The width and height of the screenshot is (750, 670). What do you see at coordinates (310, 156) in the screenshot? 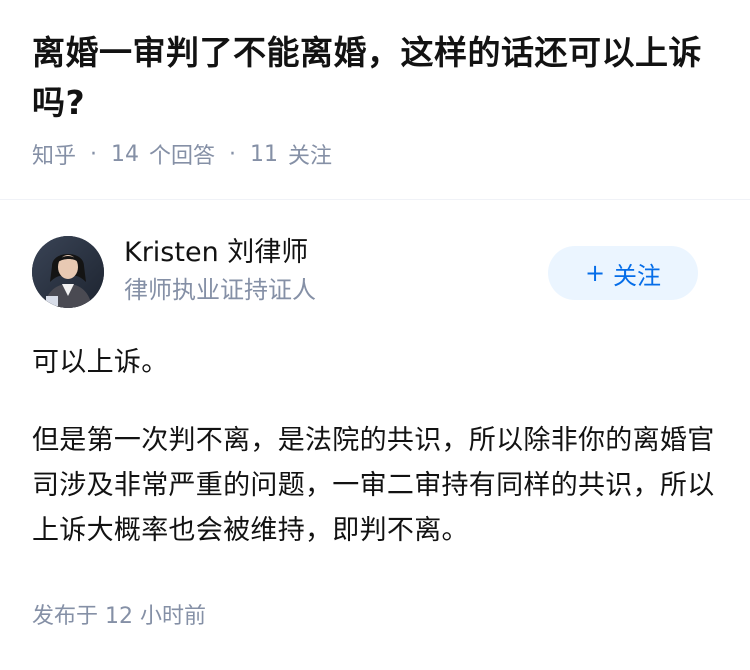
I see `follower-count-label: 关注` at bounding box center [310, 156].